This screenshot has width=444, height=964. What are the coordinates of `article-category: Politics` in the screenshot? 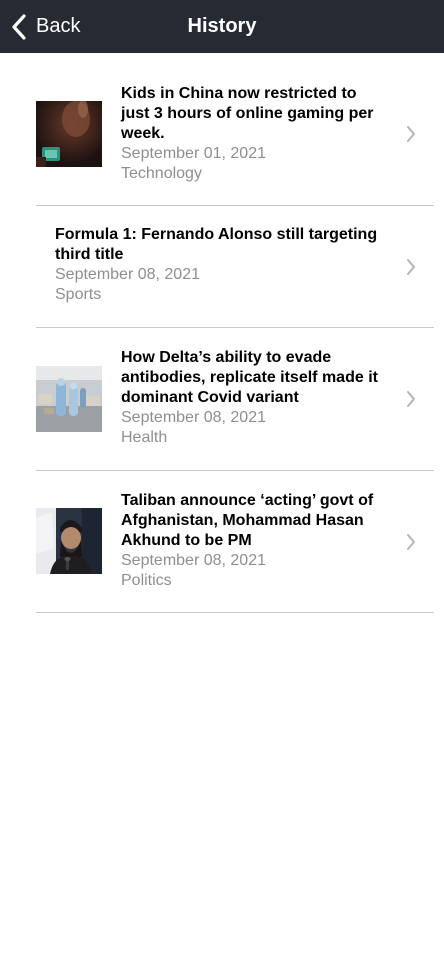 It's located at (146, 580).